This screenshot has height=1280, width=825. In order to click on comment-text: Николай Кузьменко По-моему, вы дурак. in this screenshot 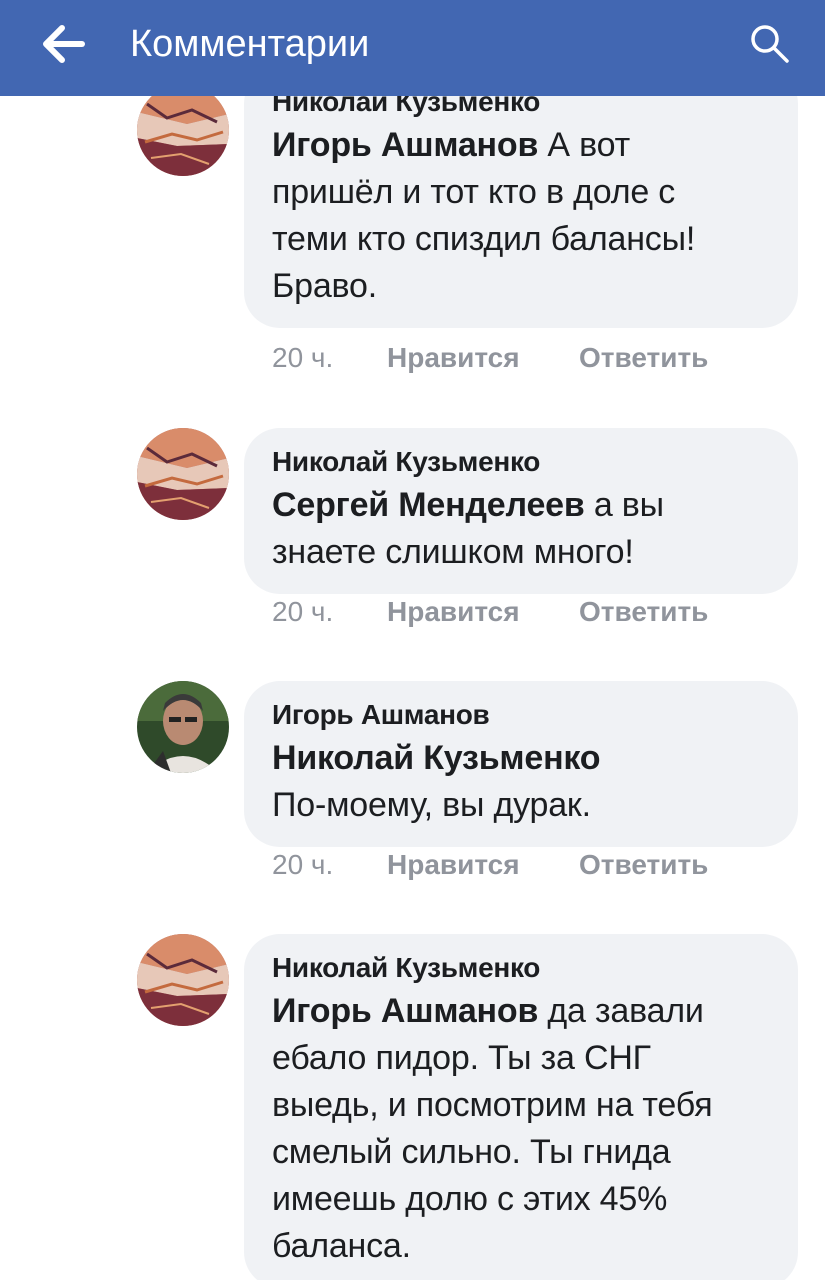, I will do `click(436, 781)`.